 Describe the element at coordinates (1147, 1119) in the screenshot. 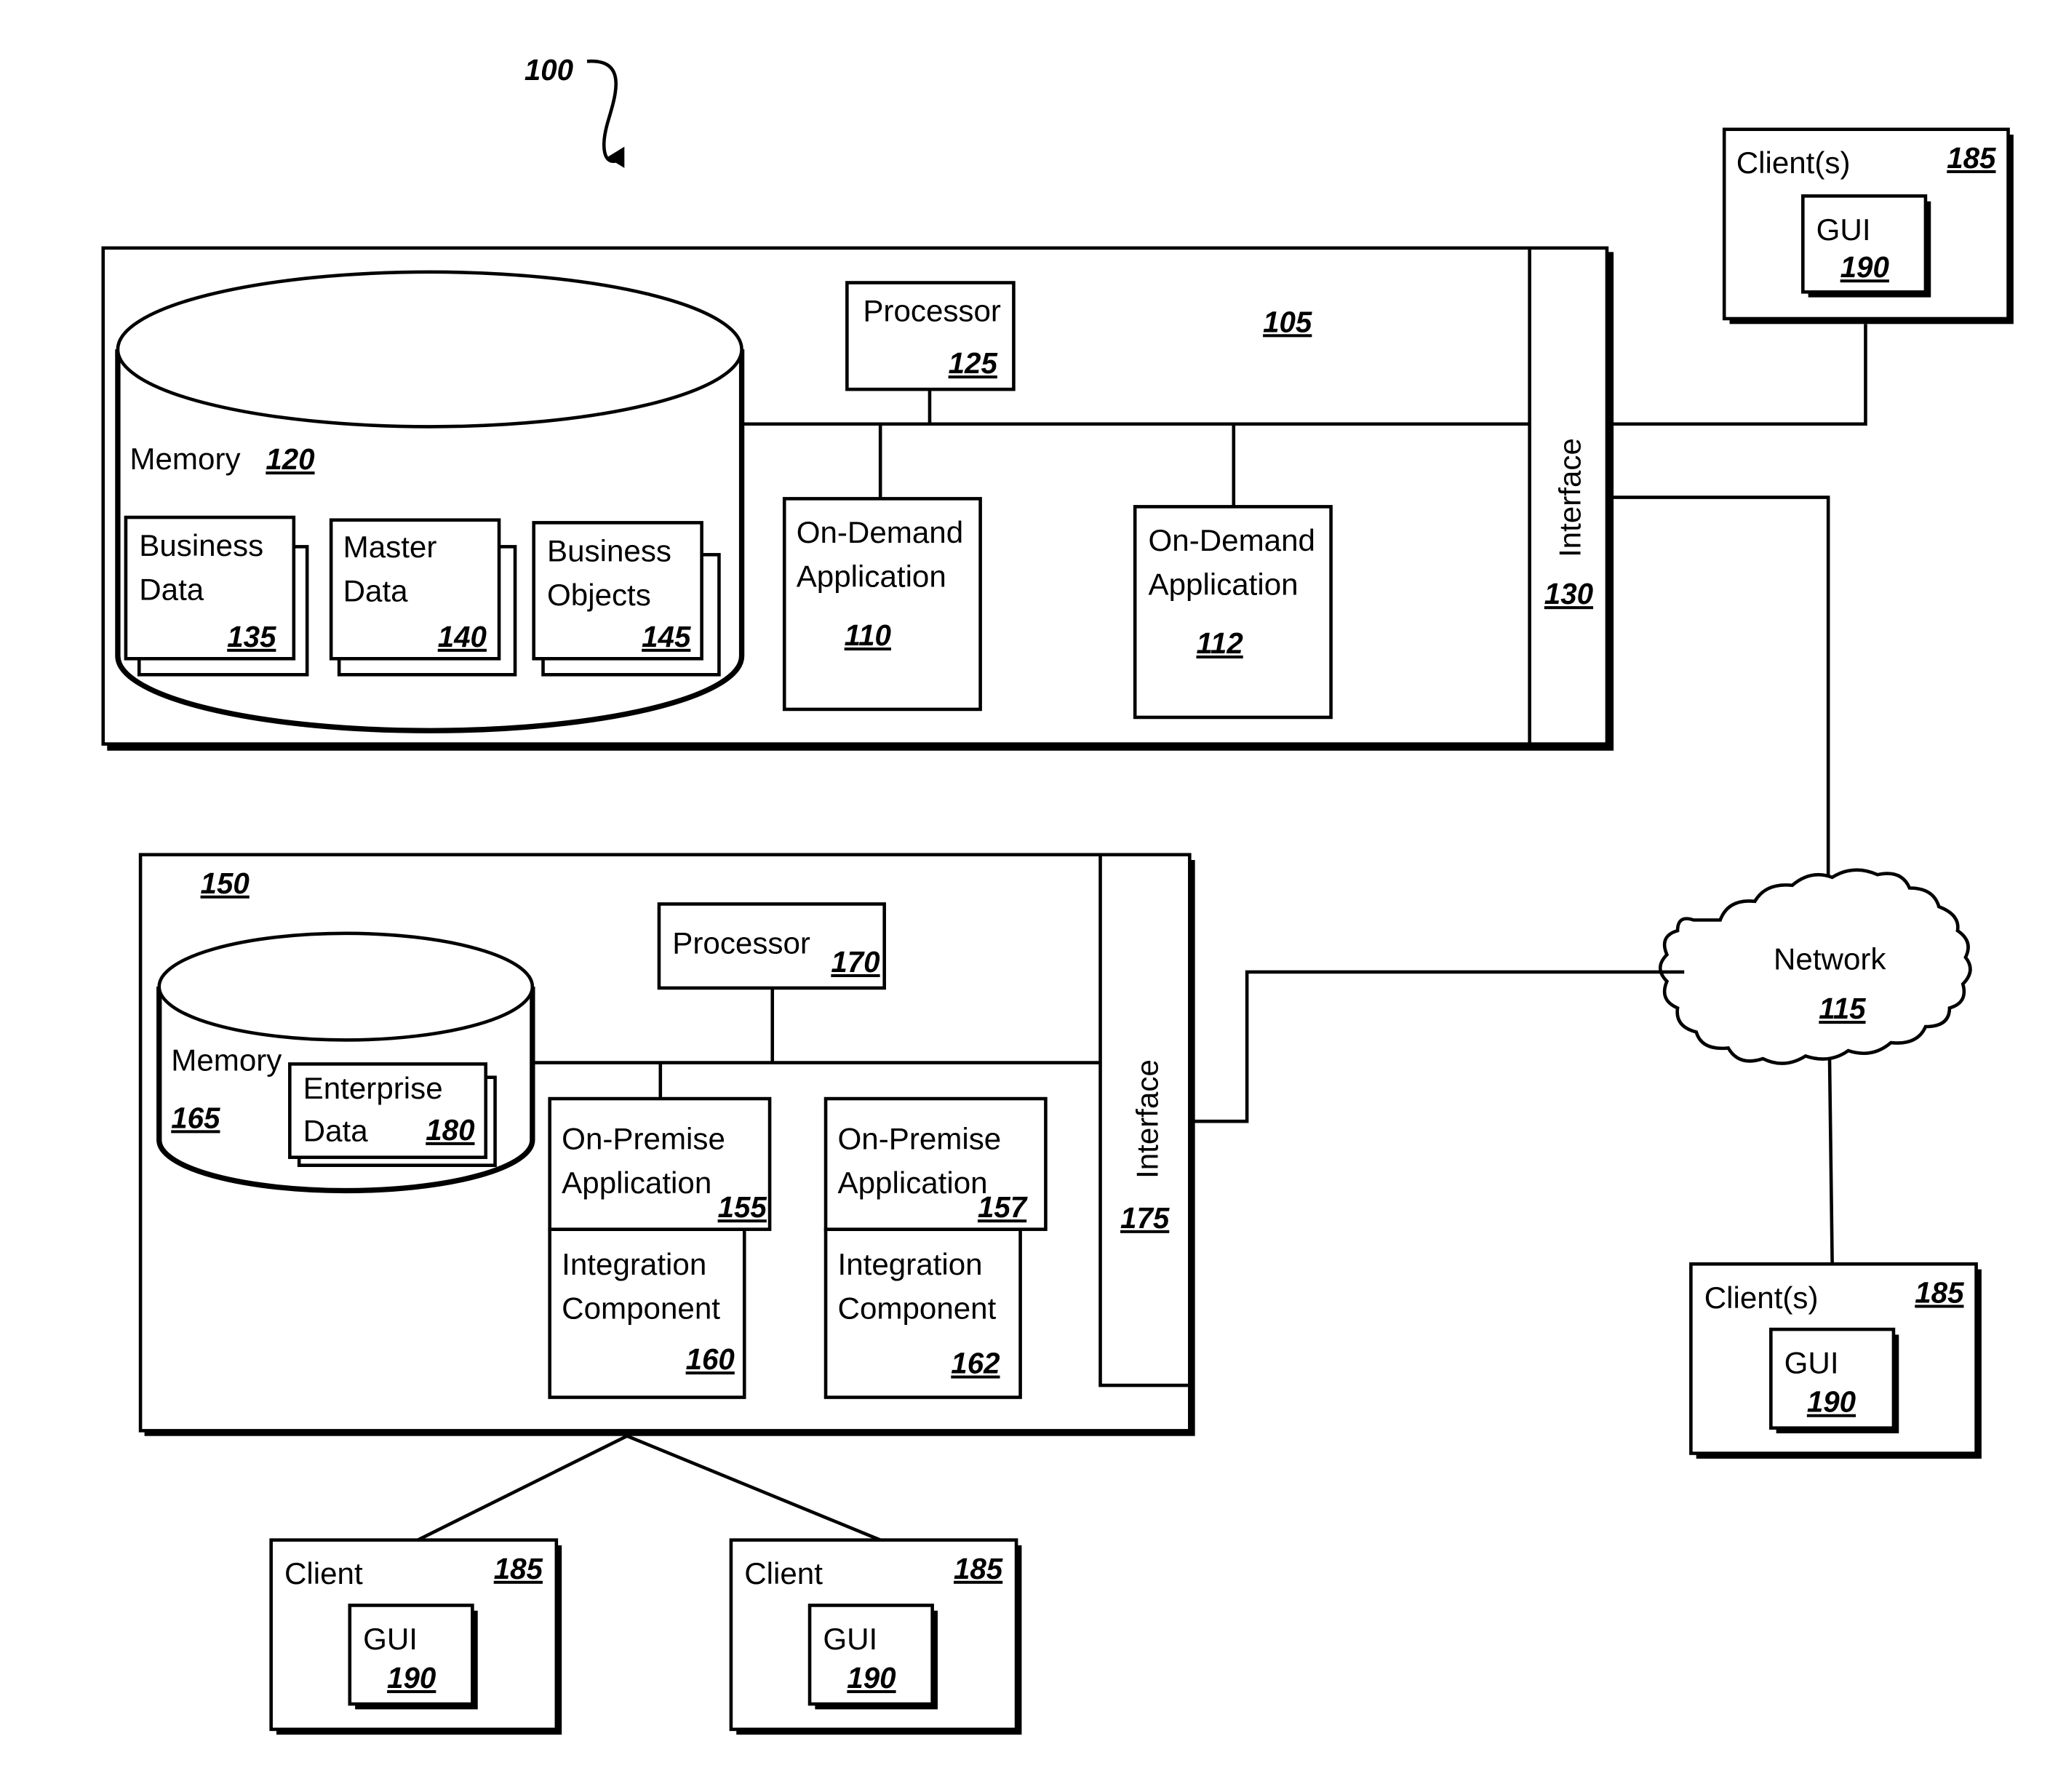

I see `interface-175-label: Interface` at that location.